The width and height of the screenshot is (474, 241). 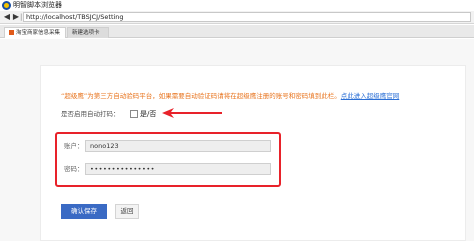 I want to click on tab-label: 新建选项卡, so click(x=86, y=33).